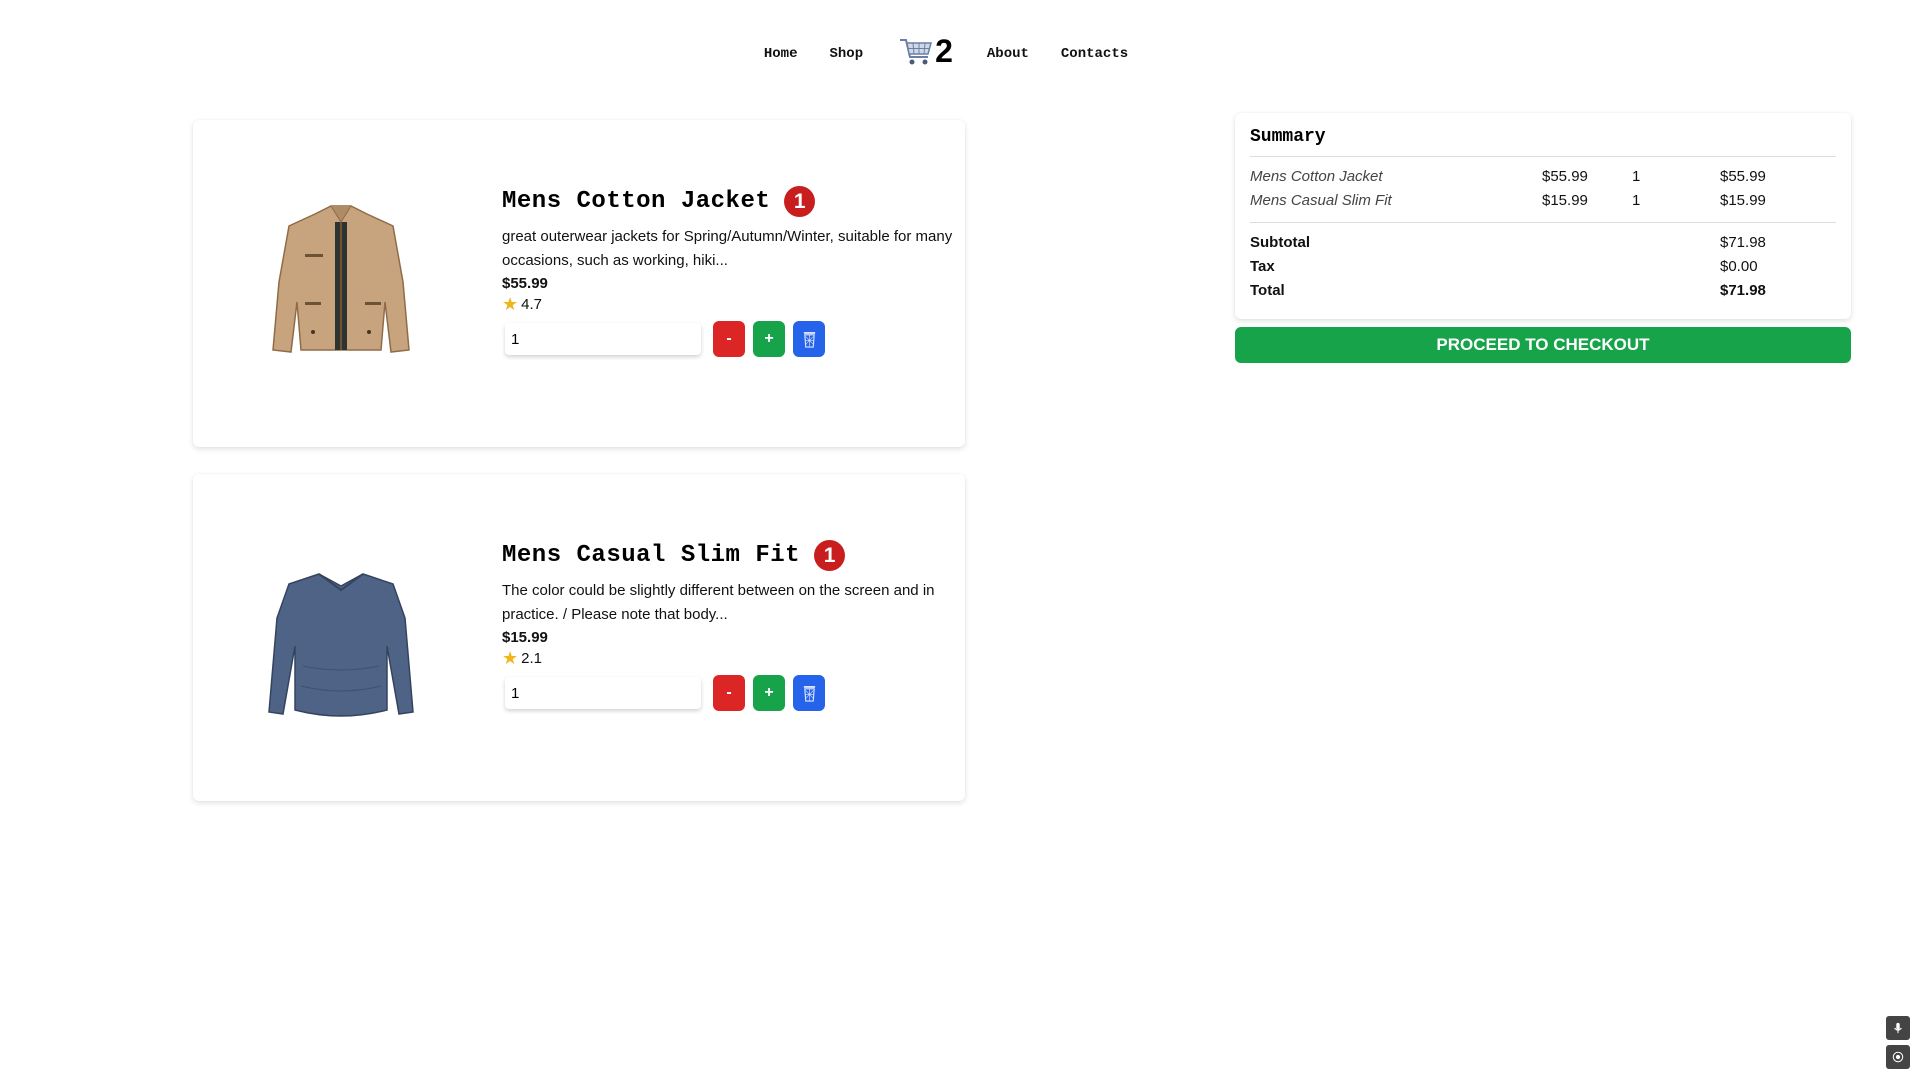  What do you see at coordinates (651, 555) in the screenshot?
I see `product-title: Mens Casual Slim Fit` at bounding box center [651, 555].